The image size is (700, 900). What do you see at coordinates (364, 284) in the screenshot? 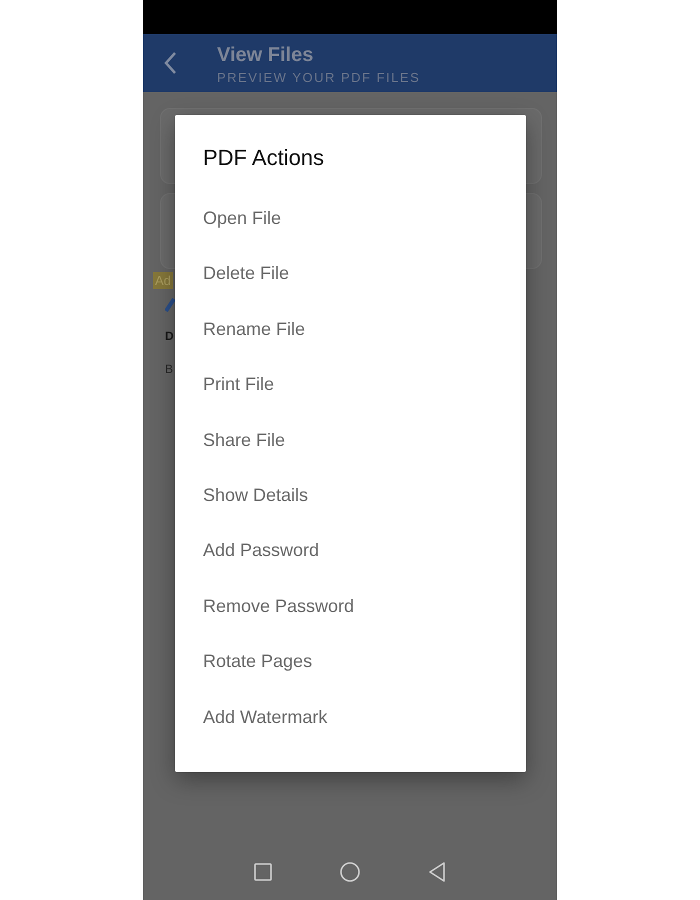
I see `menu-item: Delete File` at bounding box center [364, 284].